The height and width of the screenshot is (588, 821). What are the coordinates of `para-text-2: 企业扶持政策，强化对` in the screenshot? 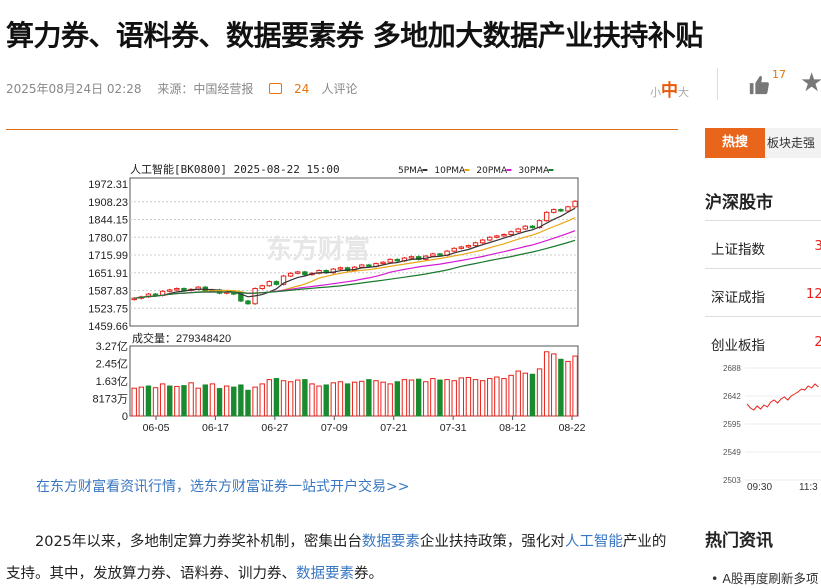 It's located at (492, 542).